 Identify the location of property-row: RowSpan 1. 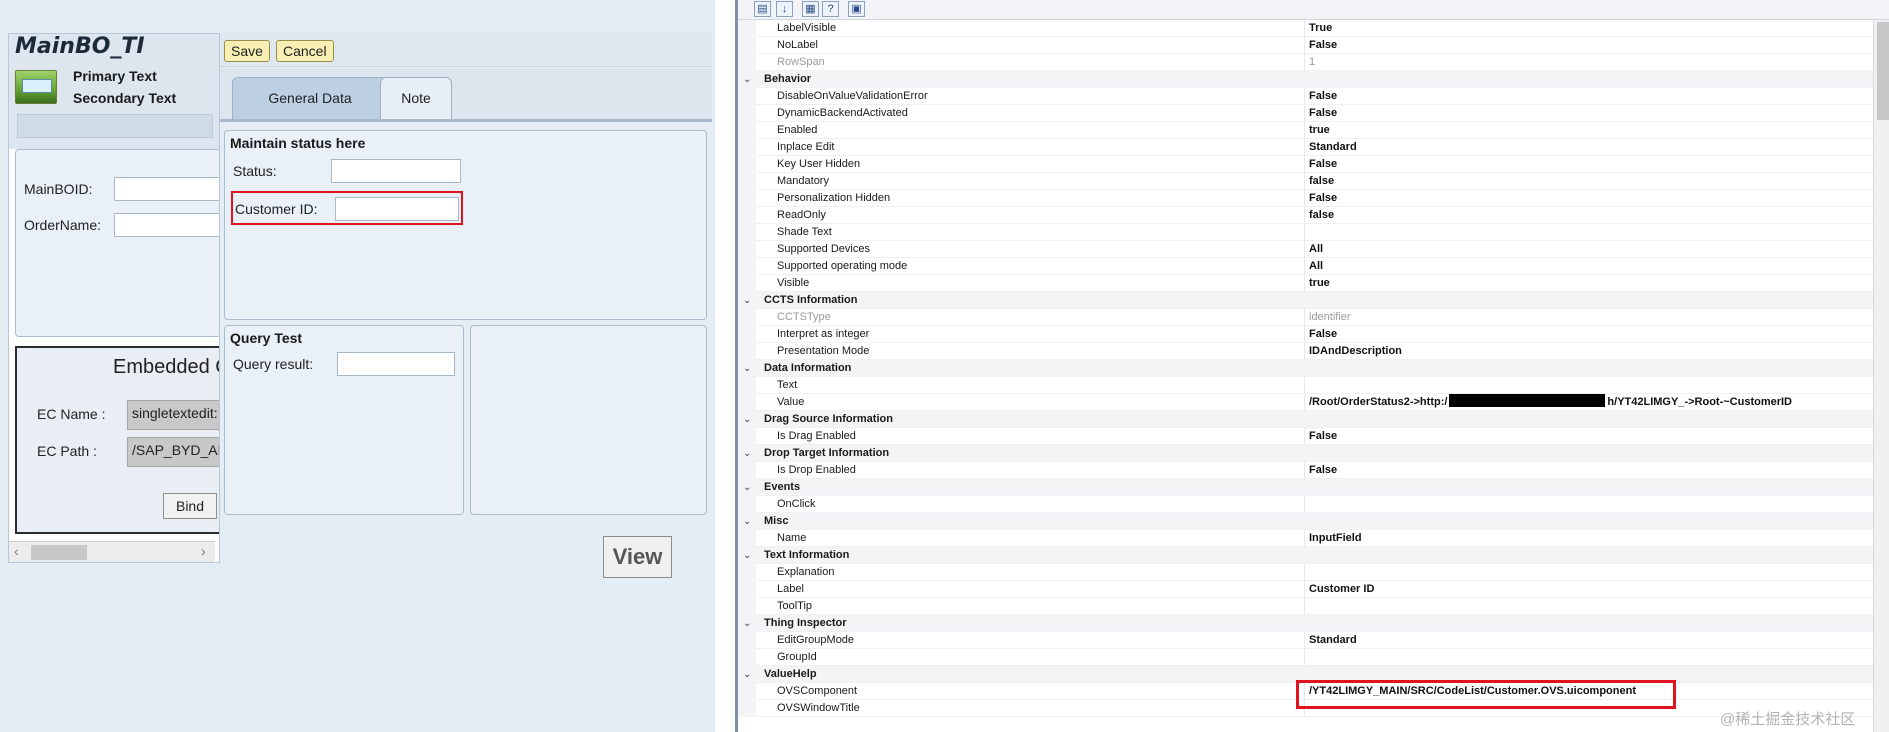
(1305, 62).